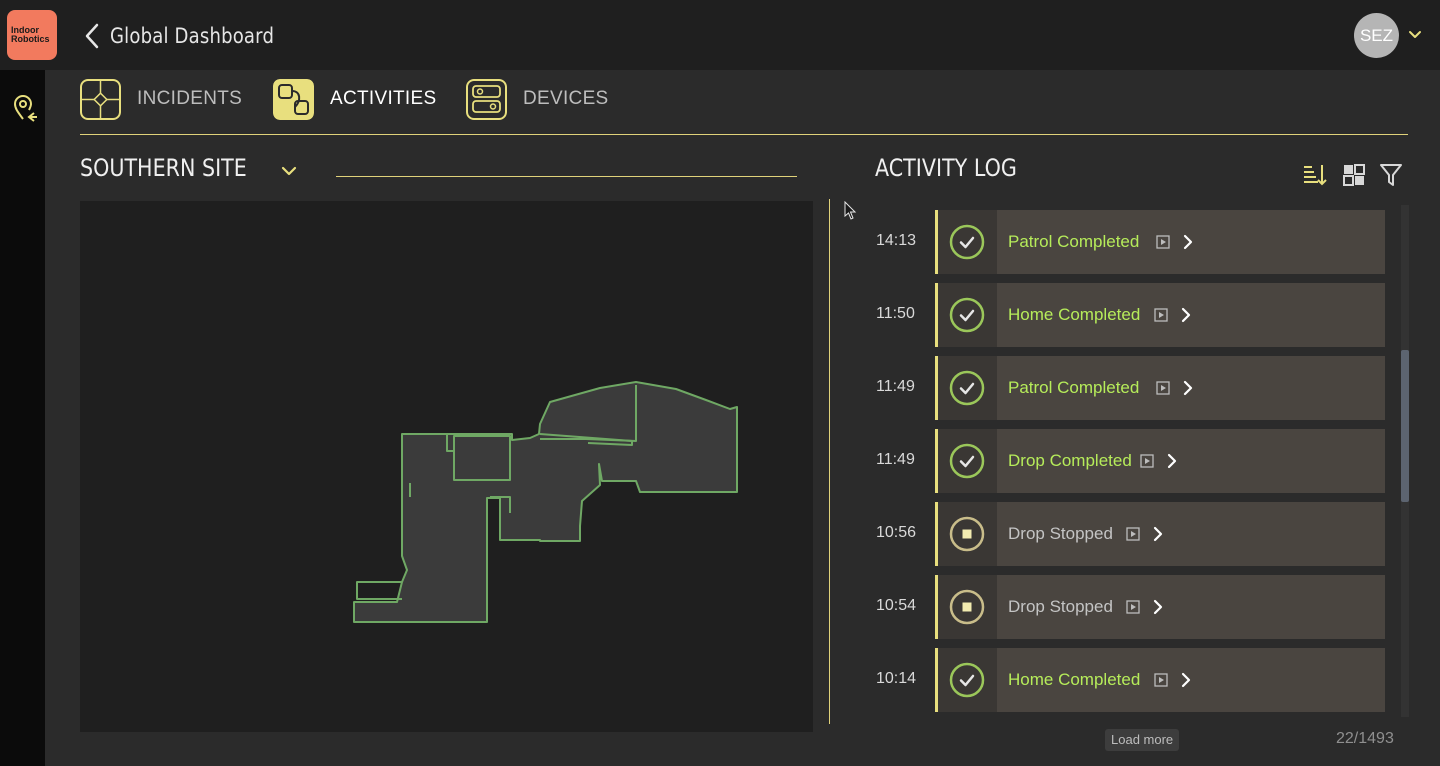 The height and width of the screenshot is (766, 1440). Describe the element at coordinates (1376, 35) in the screenshot. I see `user-avatar: SEZ` at that location.